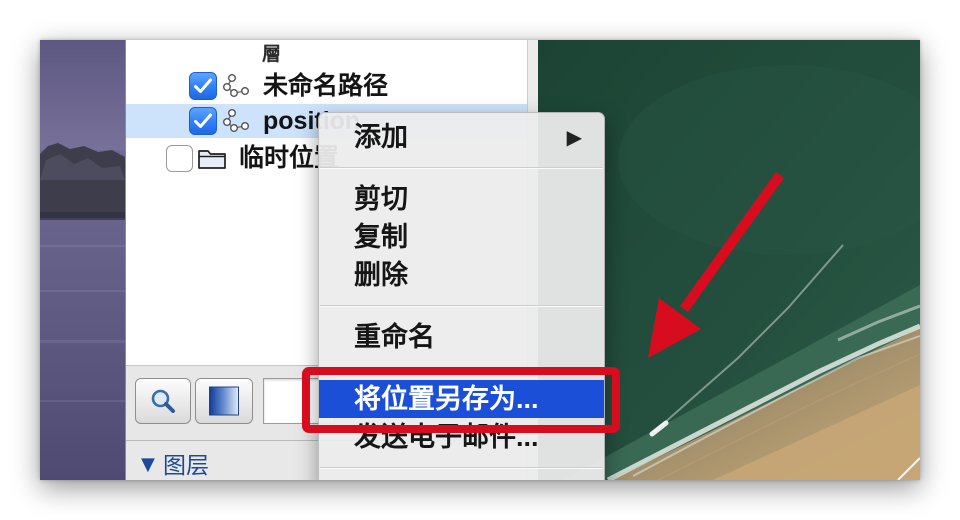  What do you see at coordinates (272, 54) in the screenshot?
I see `places-header-fragment: 層` at bounding box center [272, 54].